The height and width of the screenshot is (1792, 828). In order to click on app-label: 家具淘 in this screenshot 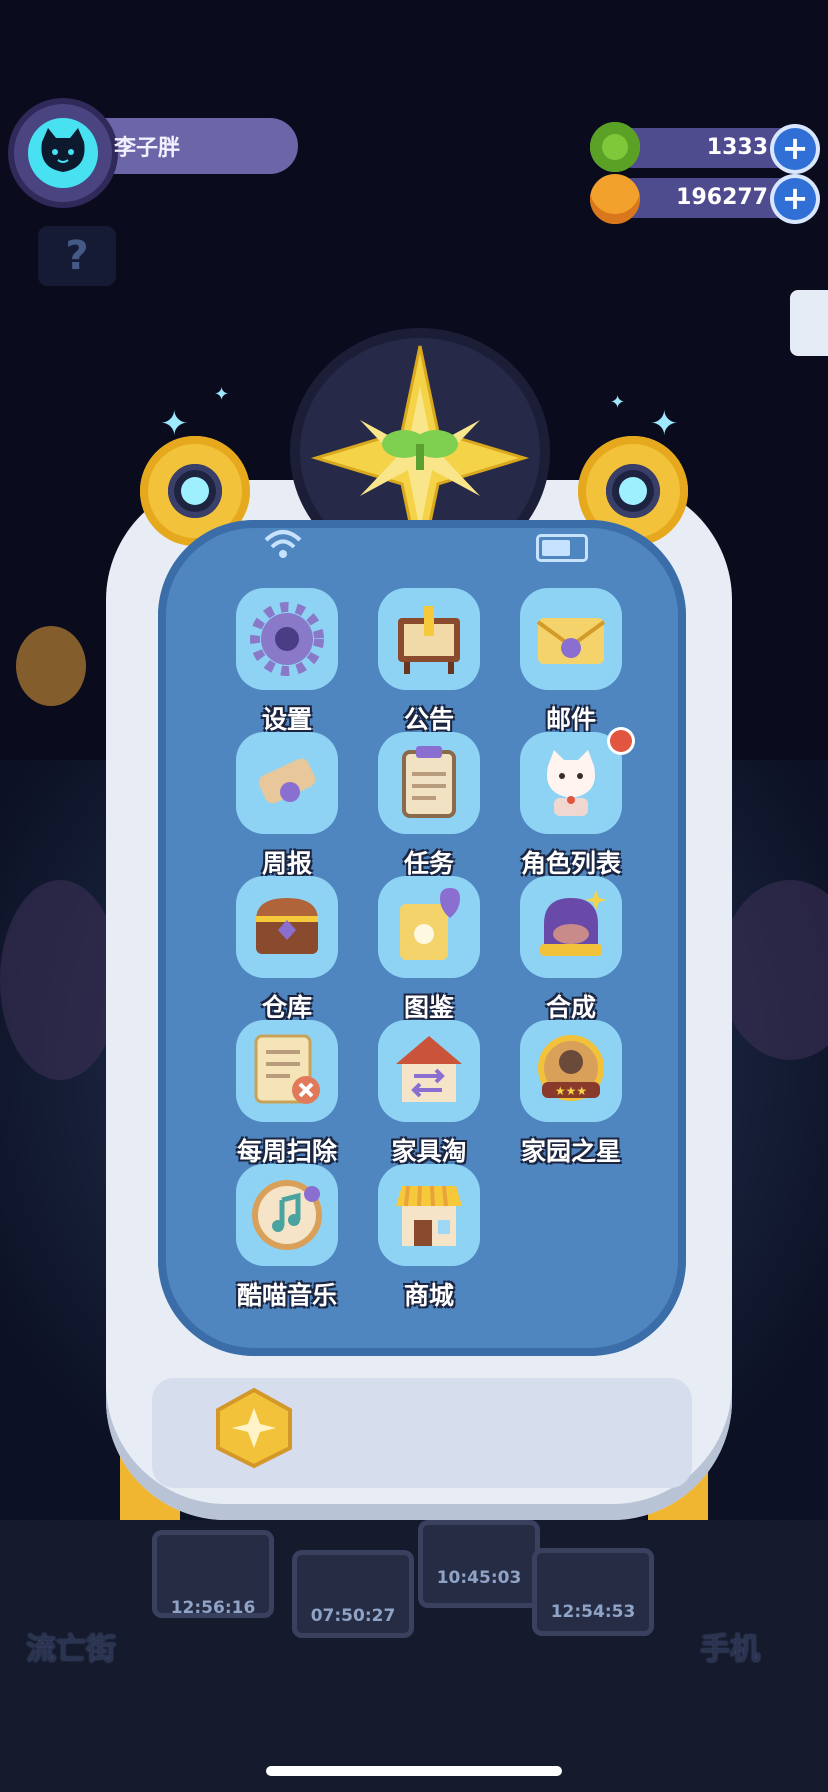, I will do `click(429, 1151)`.